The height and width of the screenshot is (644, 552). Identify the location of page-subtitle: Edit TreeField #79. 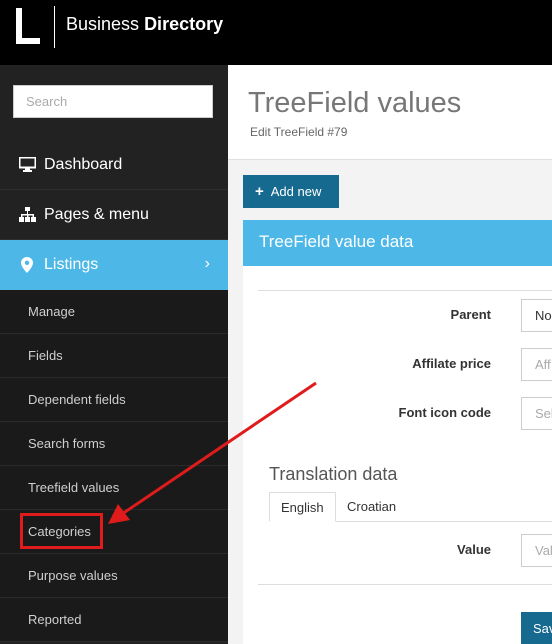
(299, 132).